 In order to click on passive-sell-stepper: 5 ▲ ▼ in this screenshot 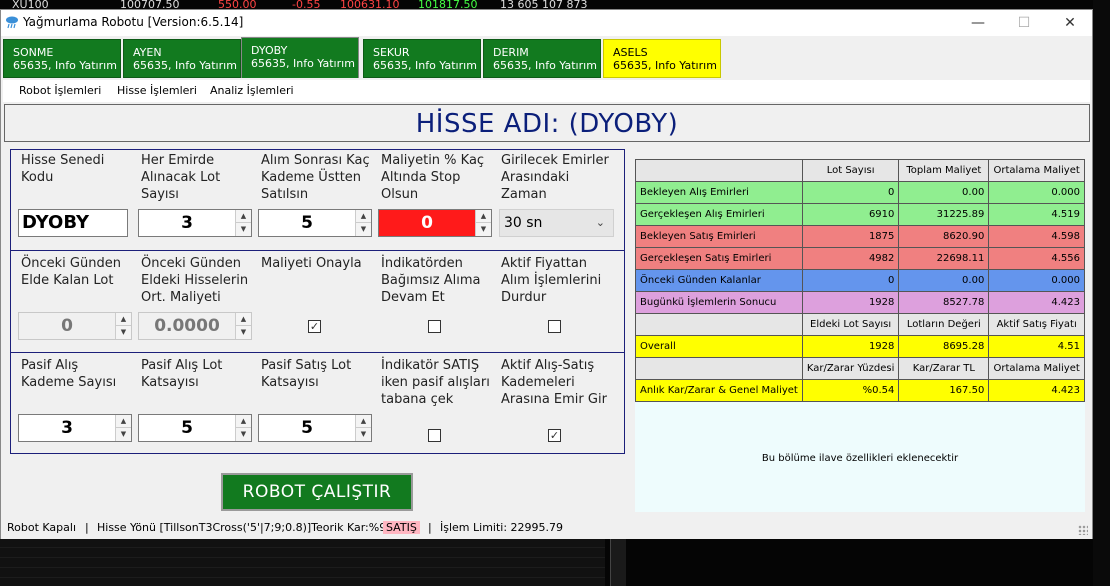, I will do `click(315, 428)`.